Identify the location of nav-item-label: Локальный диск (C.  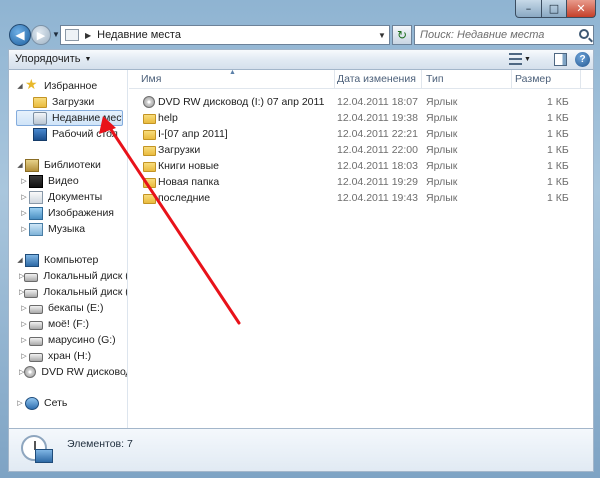
(85, 276).